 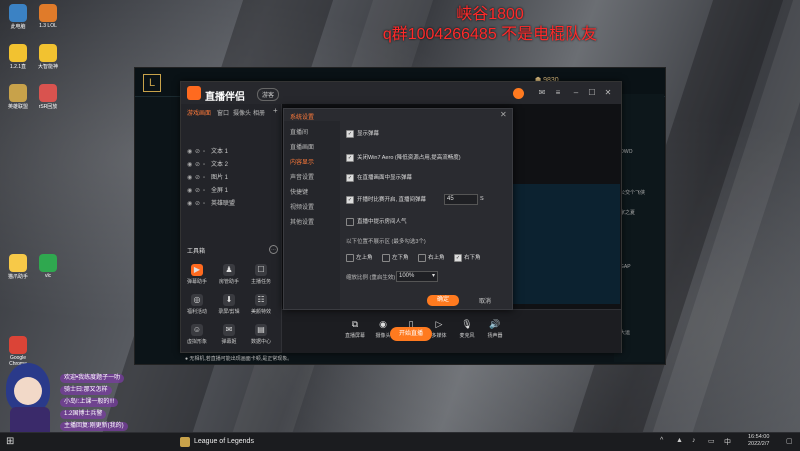 I want to click on desktop-icon: 此电脑, so click(x=18, y=17).